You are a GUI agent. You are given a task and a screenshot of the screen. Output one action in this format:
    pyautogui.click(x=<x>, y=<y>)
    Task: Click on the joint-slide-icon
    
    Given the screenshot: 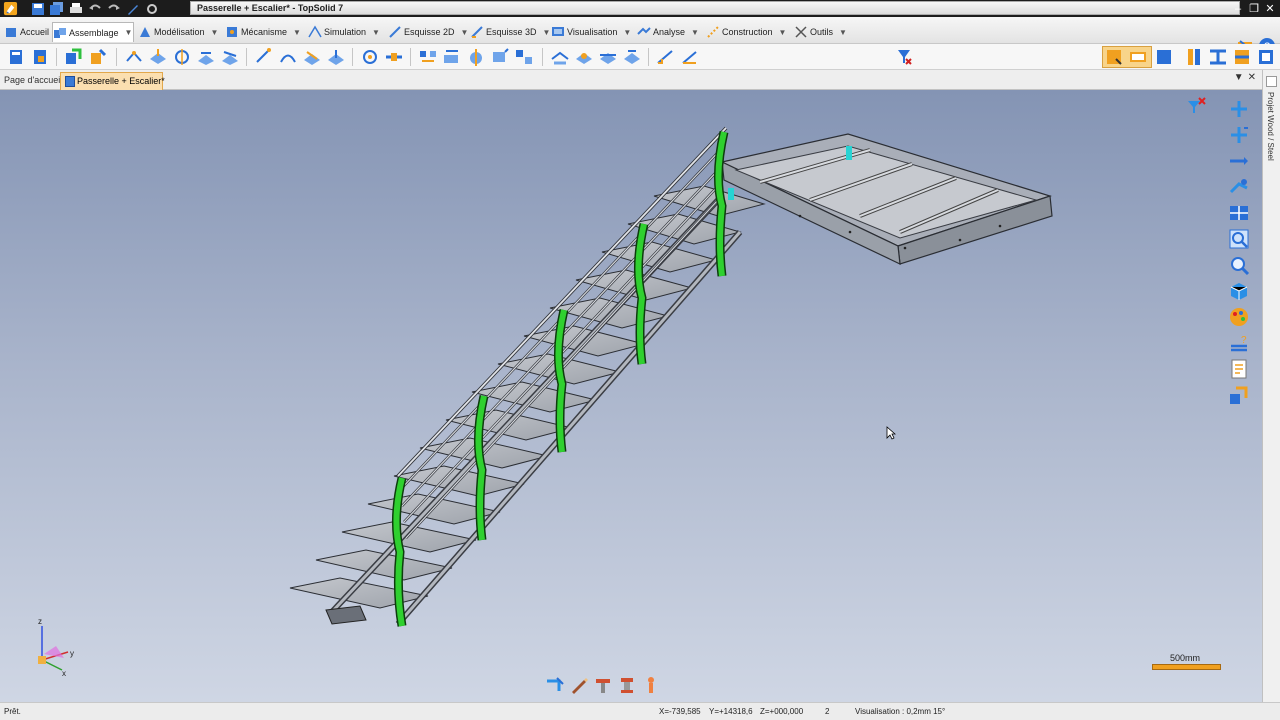 What is the action you would take?
    pyautogui.click(x=394, y=57)
    